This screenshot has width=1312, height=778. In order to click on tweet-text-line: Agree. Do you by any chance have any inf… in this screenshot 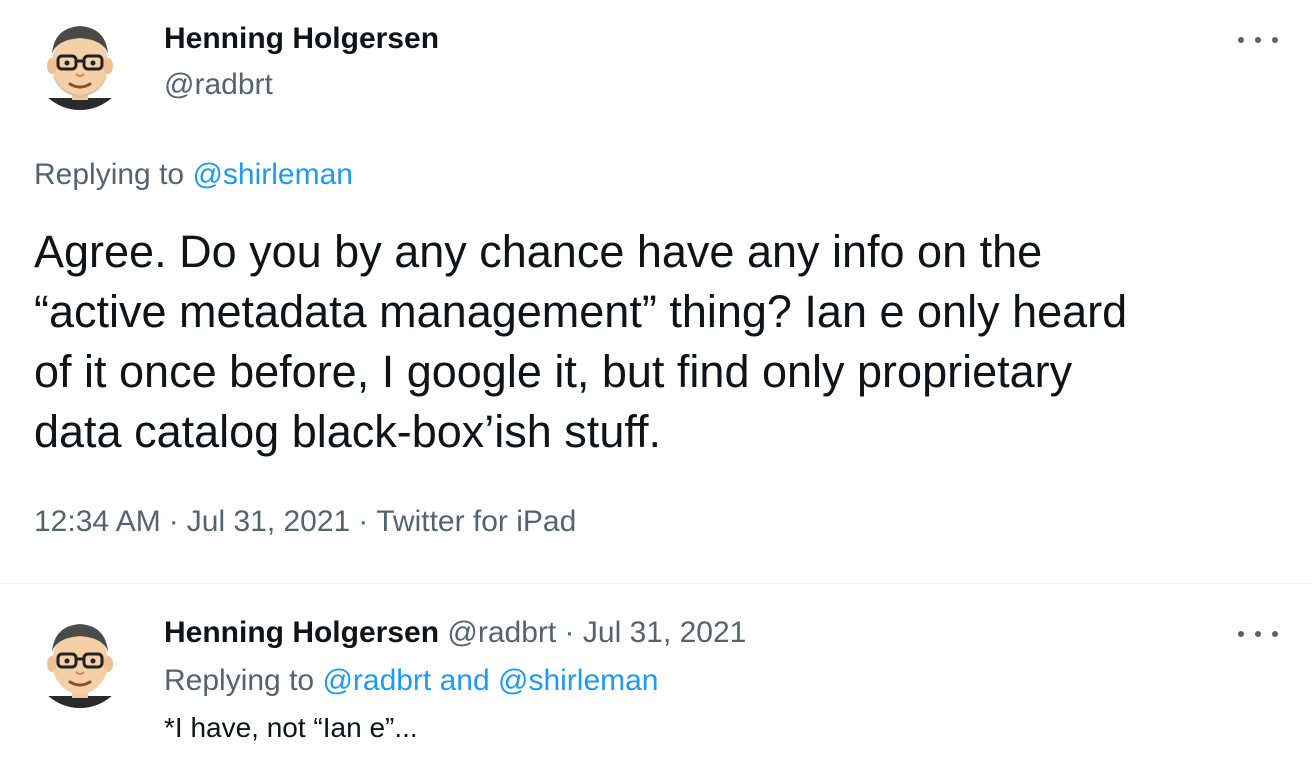, I will do `click(538, 251)`.